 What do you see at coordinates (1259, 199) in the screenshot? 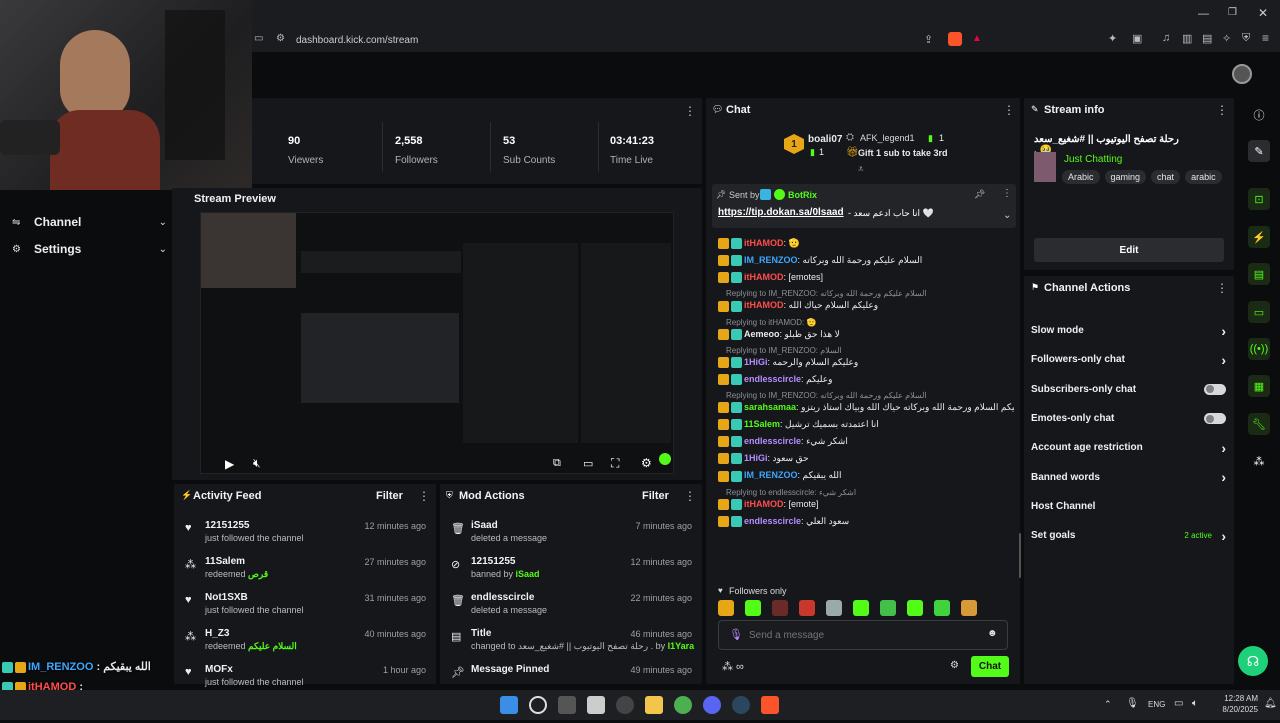
I see `camera-icon: ⊡` at bounding box center [1259, 199].